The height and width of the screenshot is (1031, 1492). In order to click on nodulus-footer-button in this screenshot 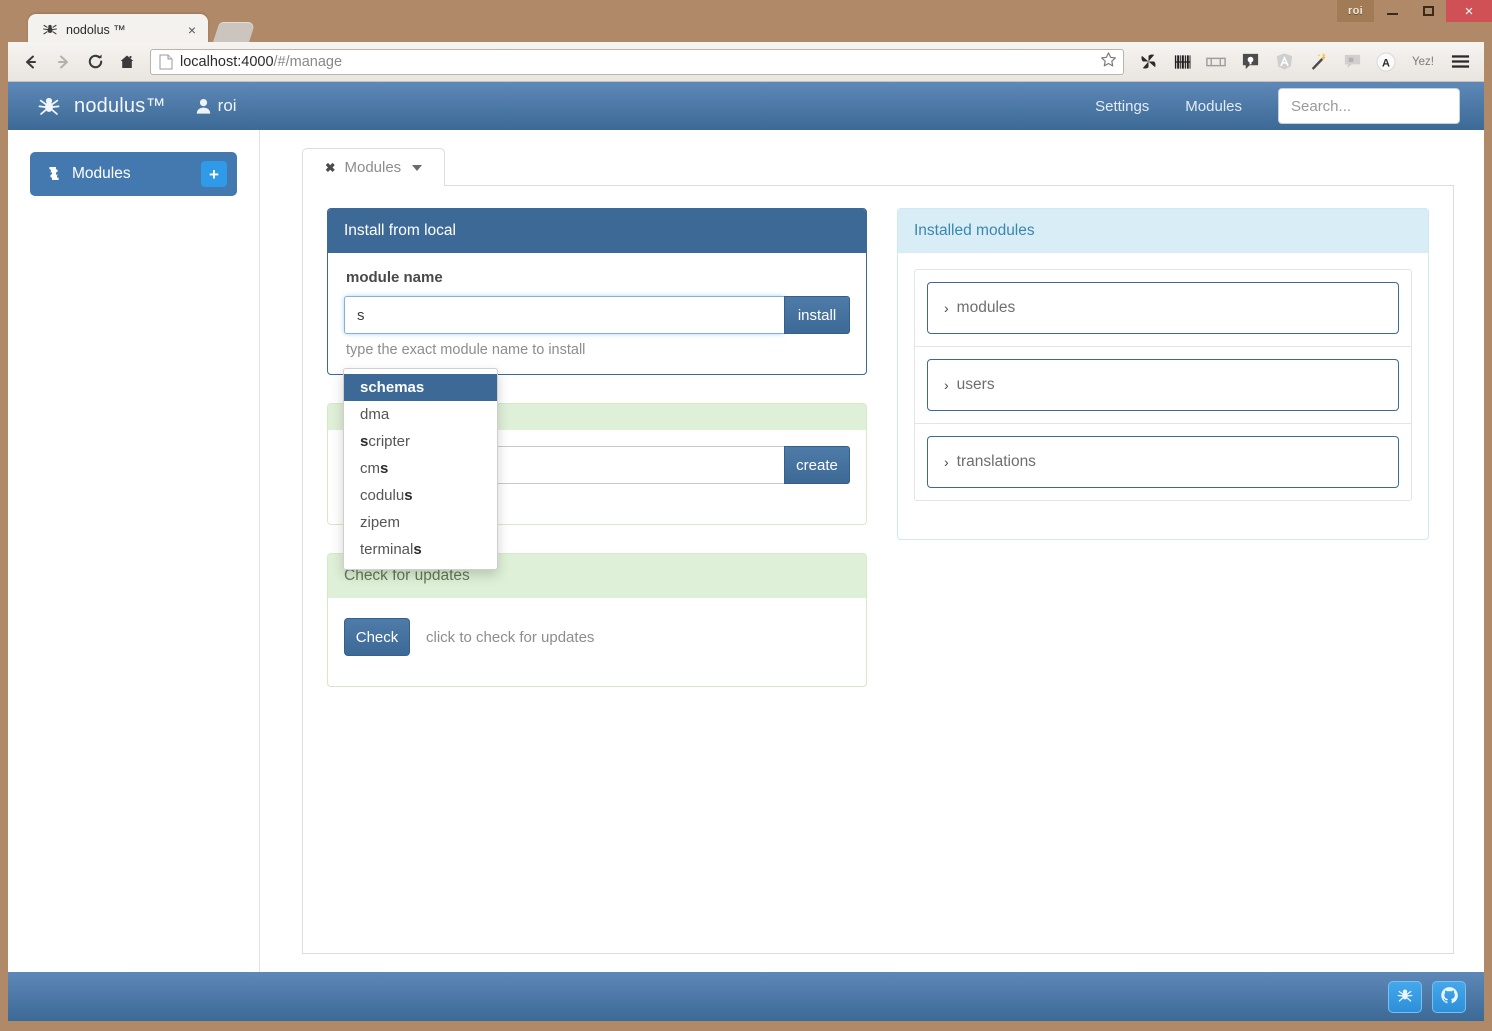, I will do `click(1405, 996)`.